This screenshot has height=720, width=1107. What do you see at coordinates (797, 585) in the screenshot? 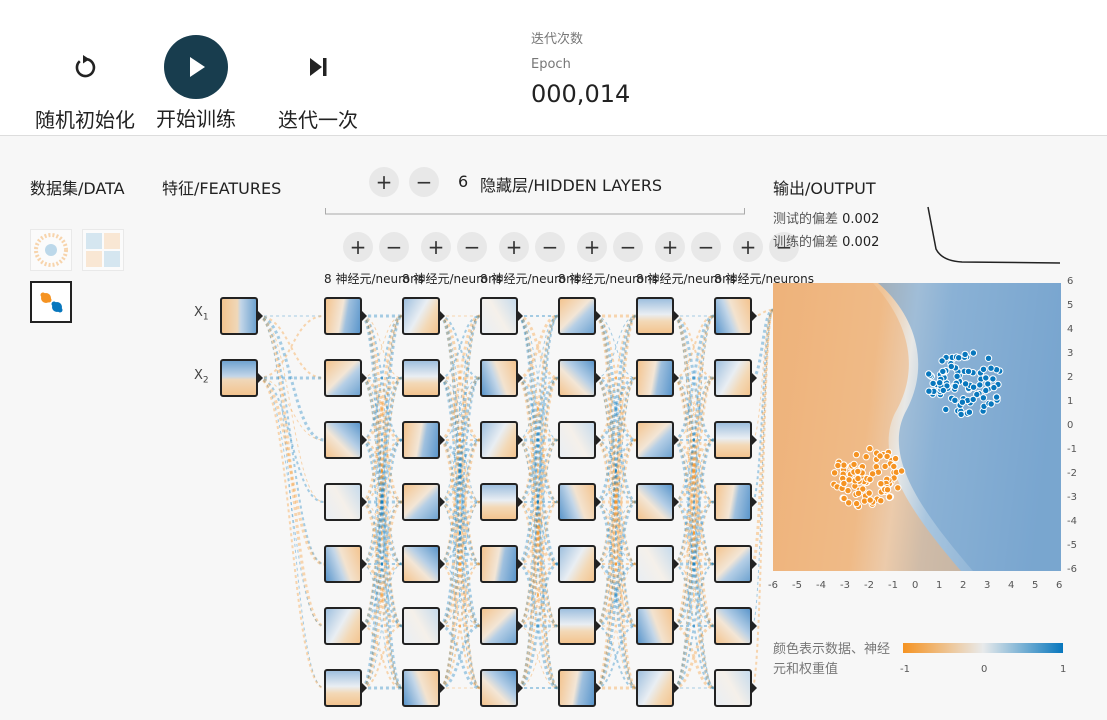
I see `x-axis-tick: -5` at bounding box center [797, 585].